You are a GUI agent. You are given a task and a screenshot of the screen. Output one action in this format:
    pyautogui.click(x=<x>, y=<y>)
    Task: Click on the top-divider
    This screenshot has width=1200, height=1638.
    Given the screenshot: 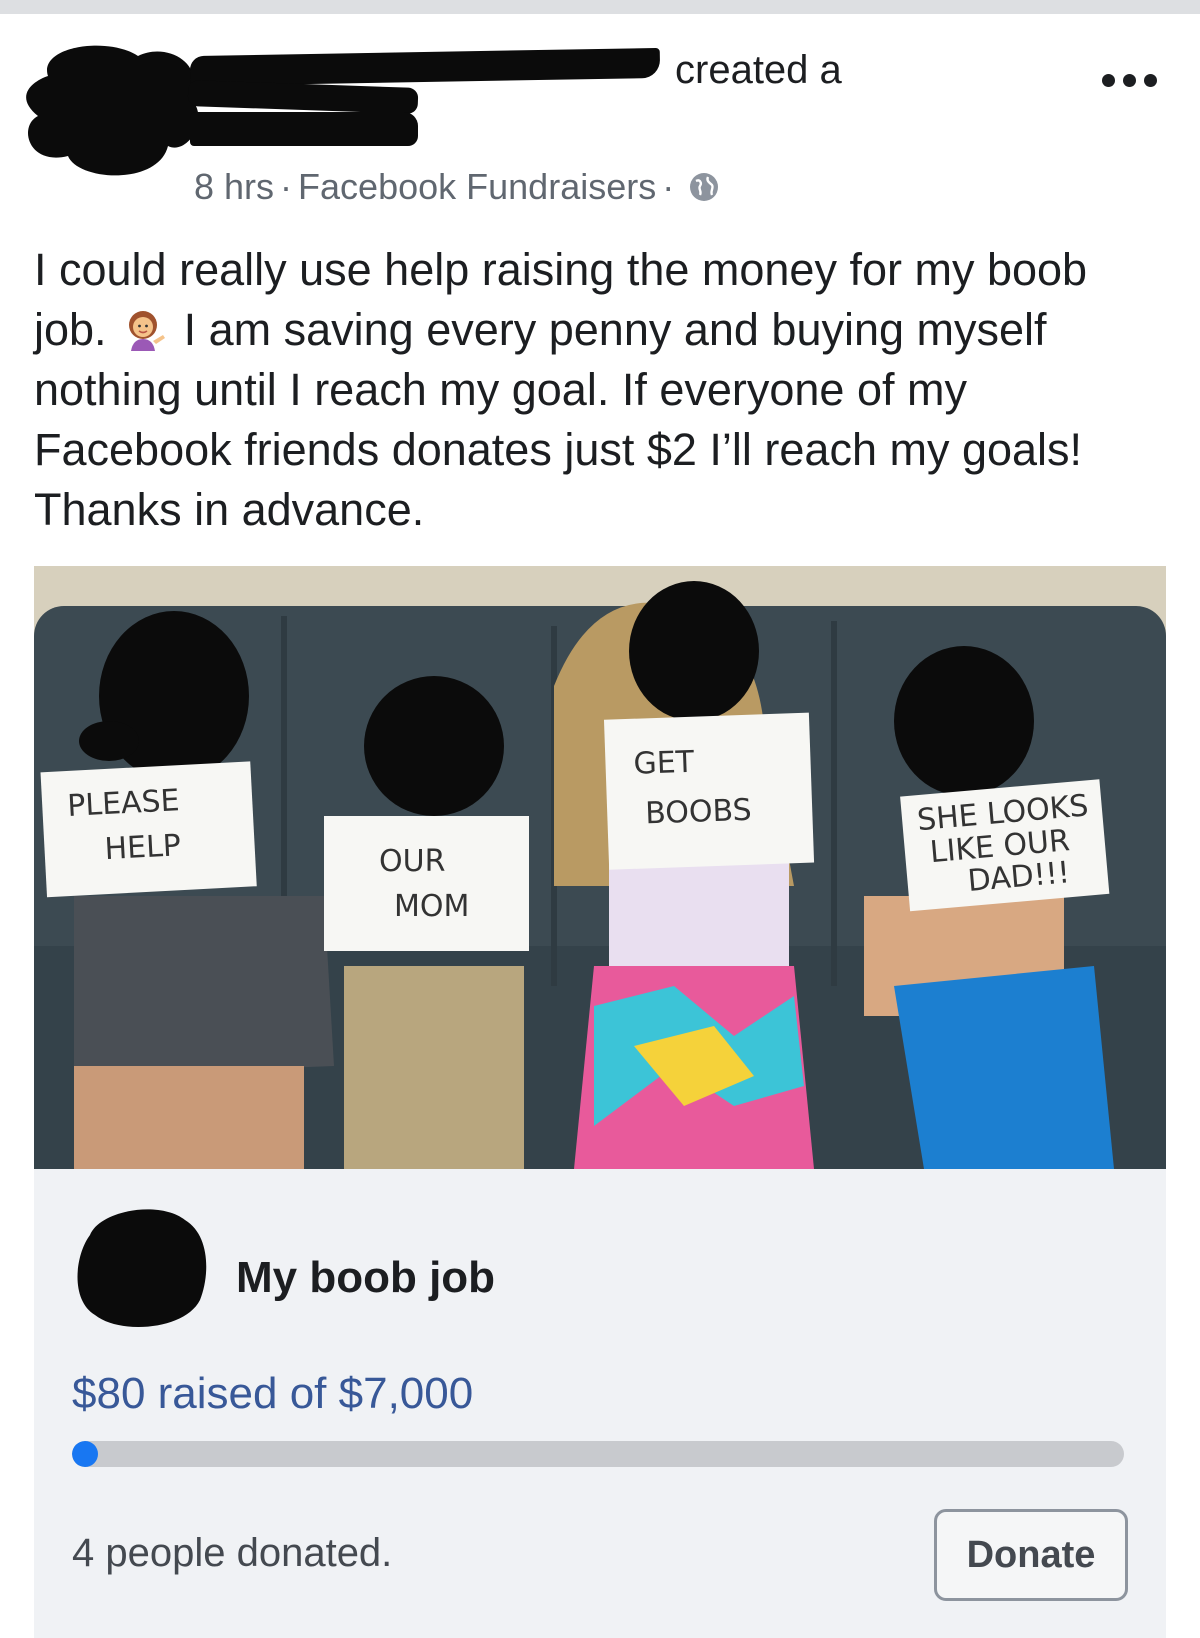 What is the action you would take?
    pyautogui.click(x=600, y=7)
    